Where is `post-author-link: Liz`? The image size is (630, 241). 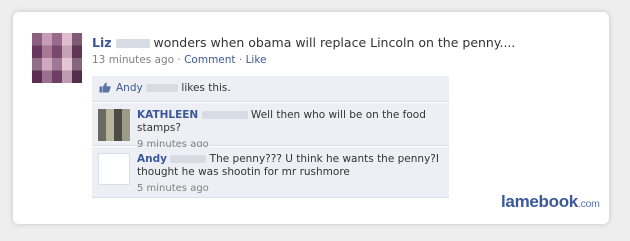 post-author-link: Liz is located at coordinates (102, 42).